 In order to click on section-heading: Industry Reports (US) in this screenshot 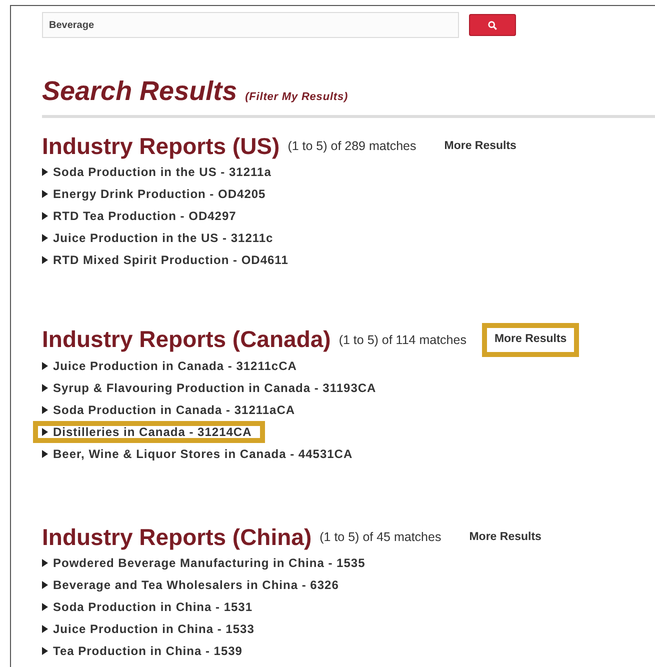, I will do `click(161, 146)`.